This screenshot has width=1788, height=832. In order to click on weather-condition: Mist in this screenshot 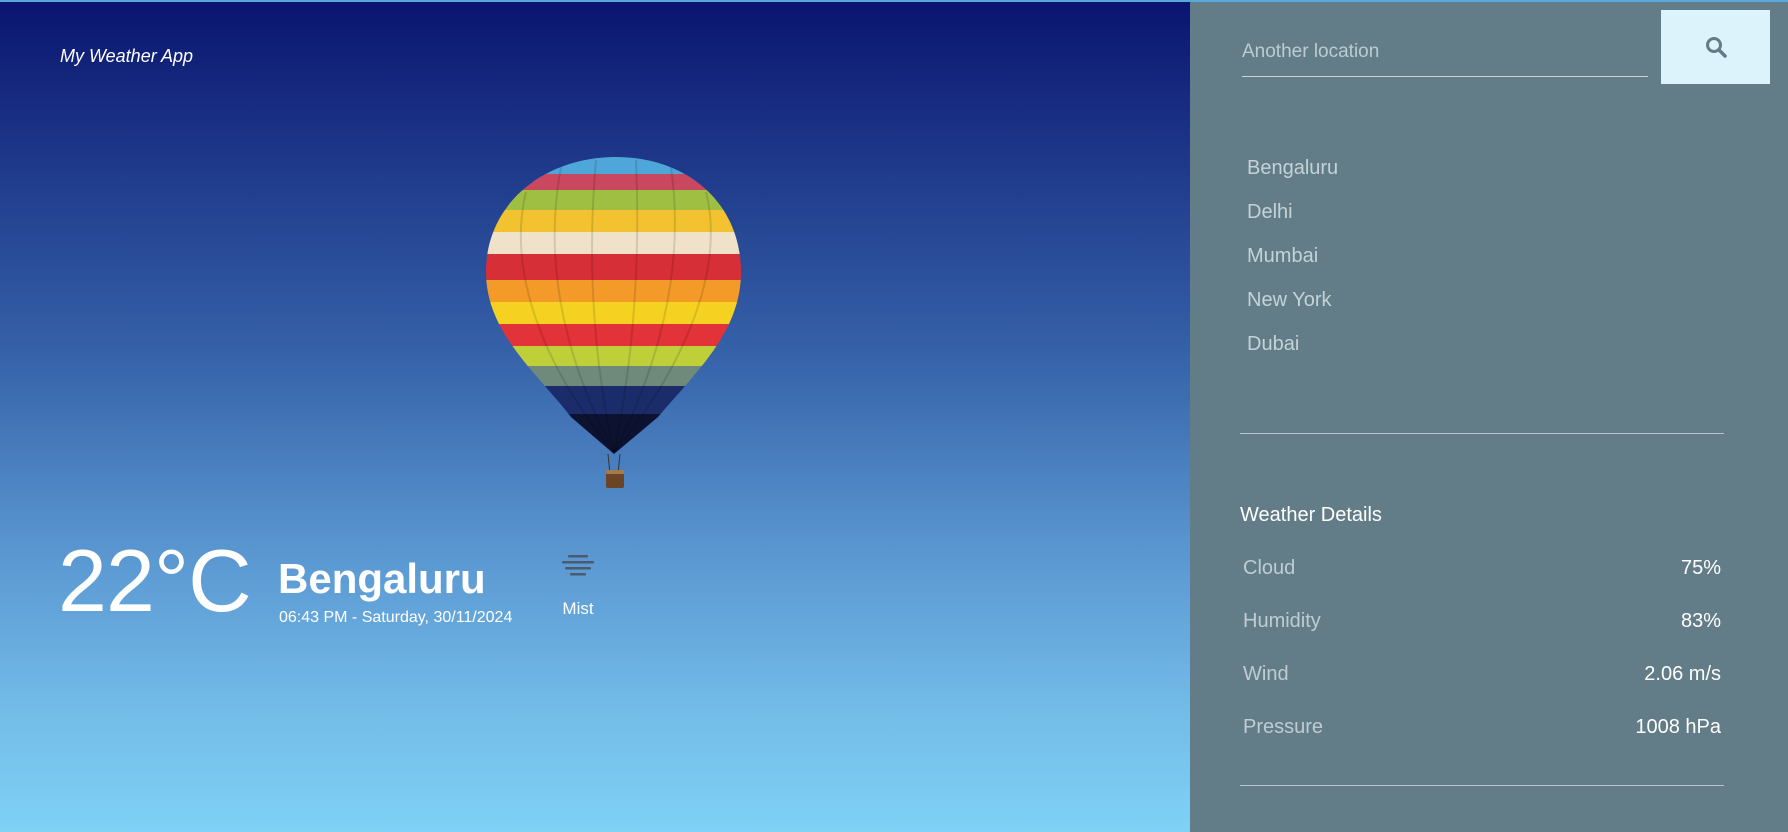, I will do `click(578, 608)`.